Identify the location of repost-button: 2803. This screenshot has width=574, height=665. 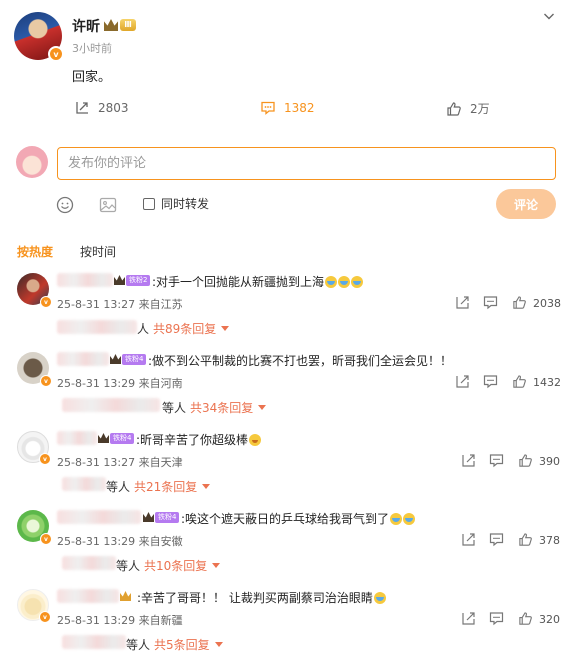
(101, 108).